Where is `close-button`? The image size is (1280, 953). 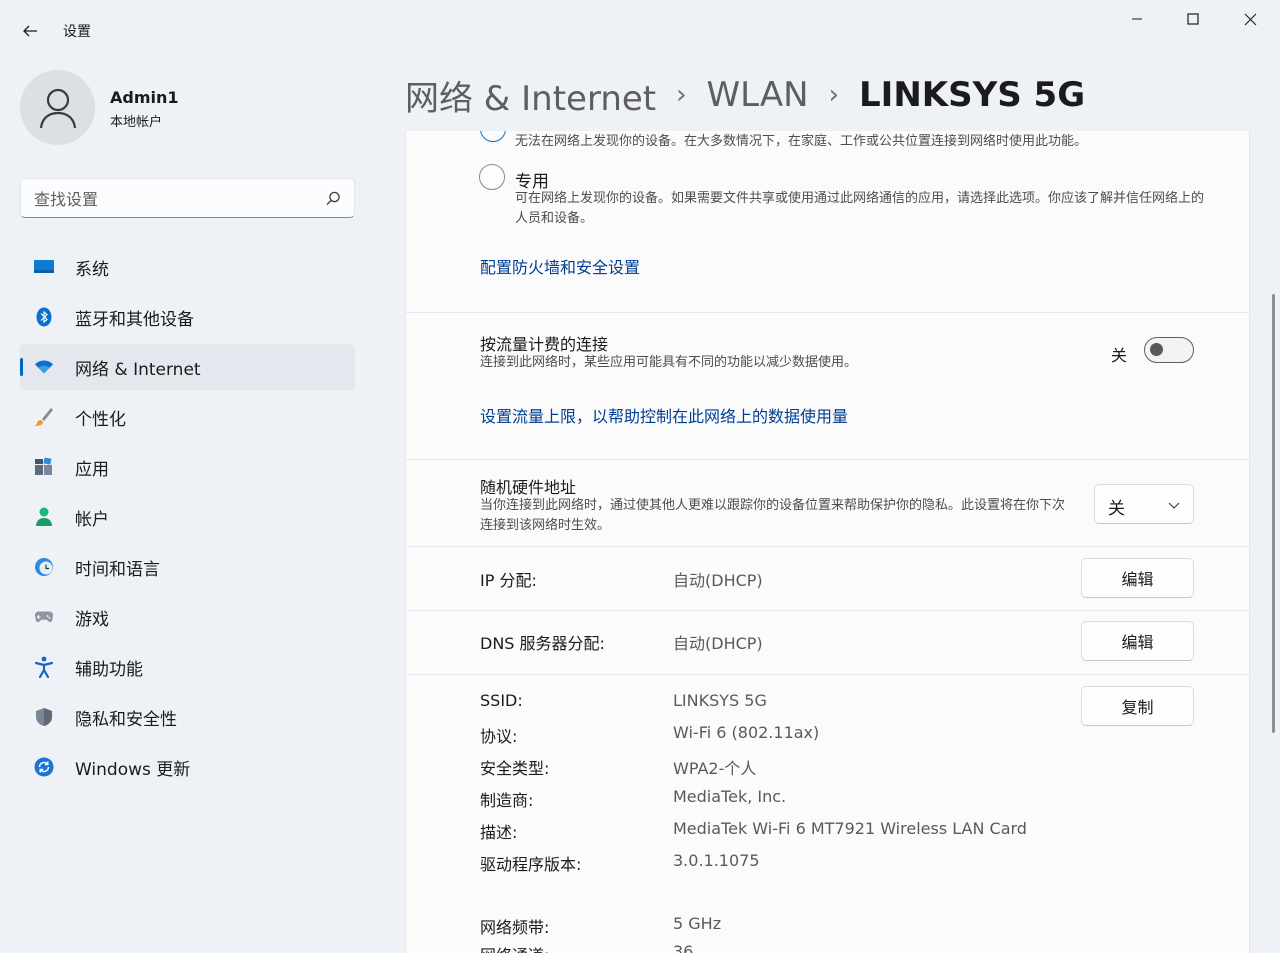
close-button is located at coordinates (1250, 19).